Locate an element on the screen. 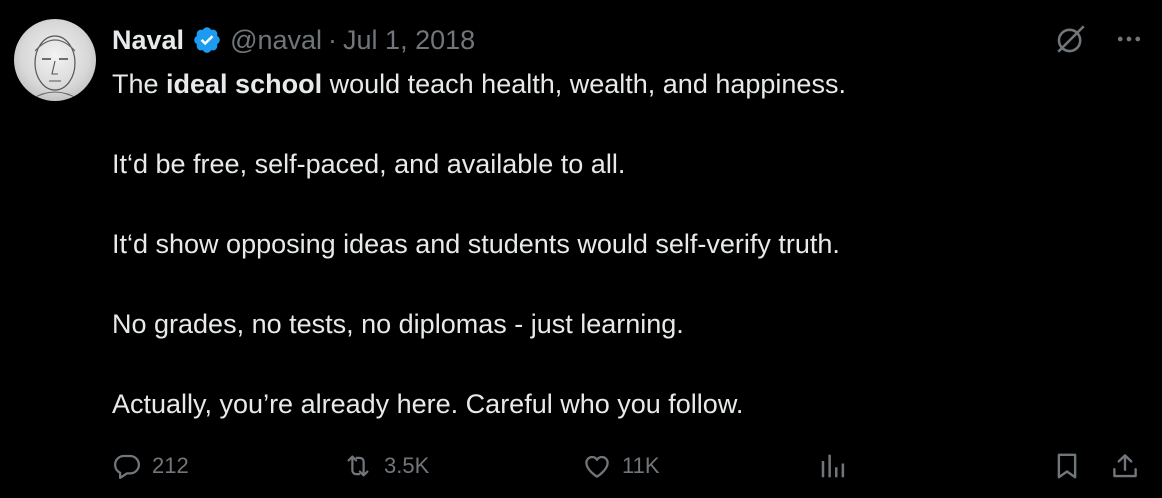 This screenshot has width=1162, height=498. bookmark-button is located at coordinates (1067, 466).